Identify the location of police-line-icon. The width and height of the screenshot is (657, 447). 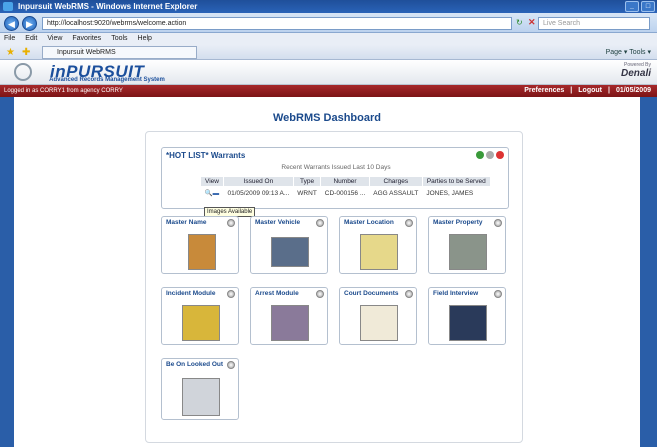
(201, 323).